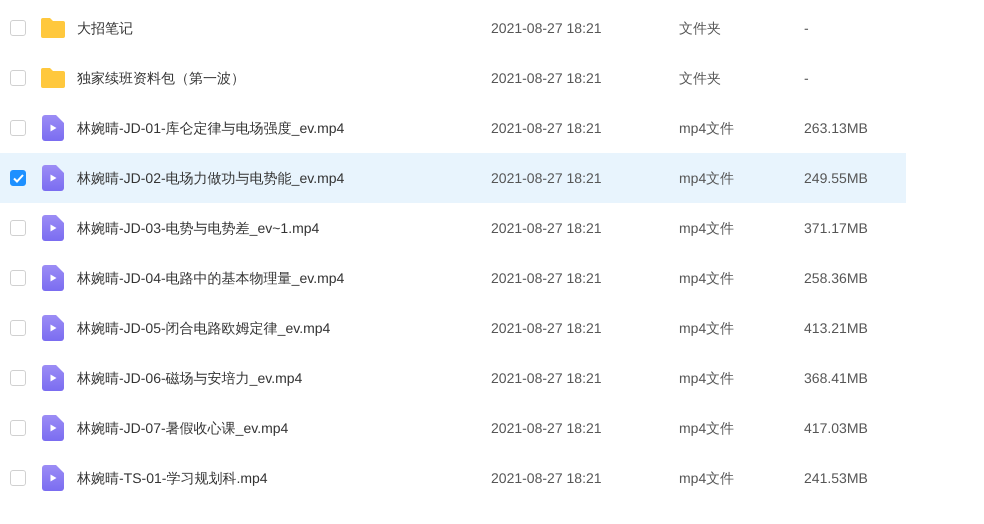 Image resolution: width=984 pixels, height=524 pixels. What do you see at coordinates (277, 478) in the screenshot?
I see `file-name: 林婉晴-TS-01-学习规划科.mp4` at bounding box center [277, 478].